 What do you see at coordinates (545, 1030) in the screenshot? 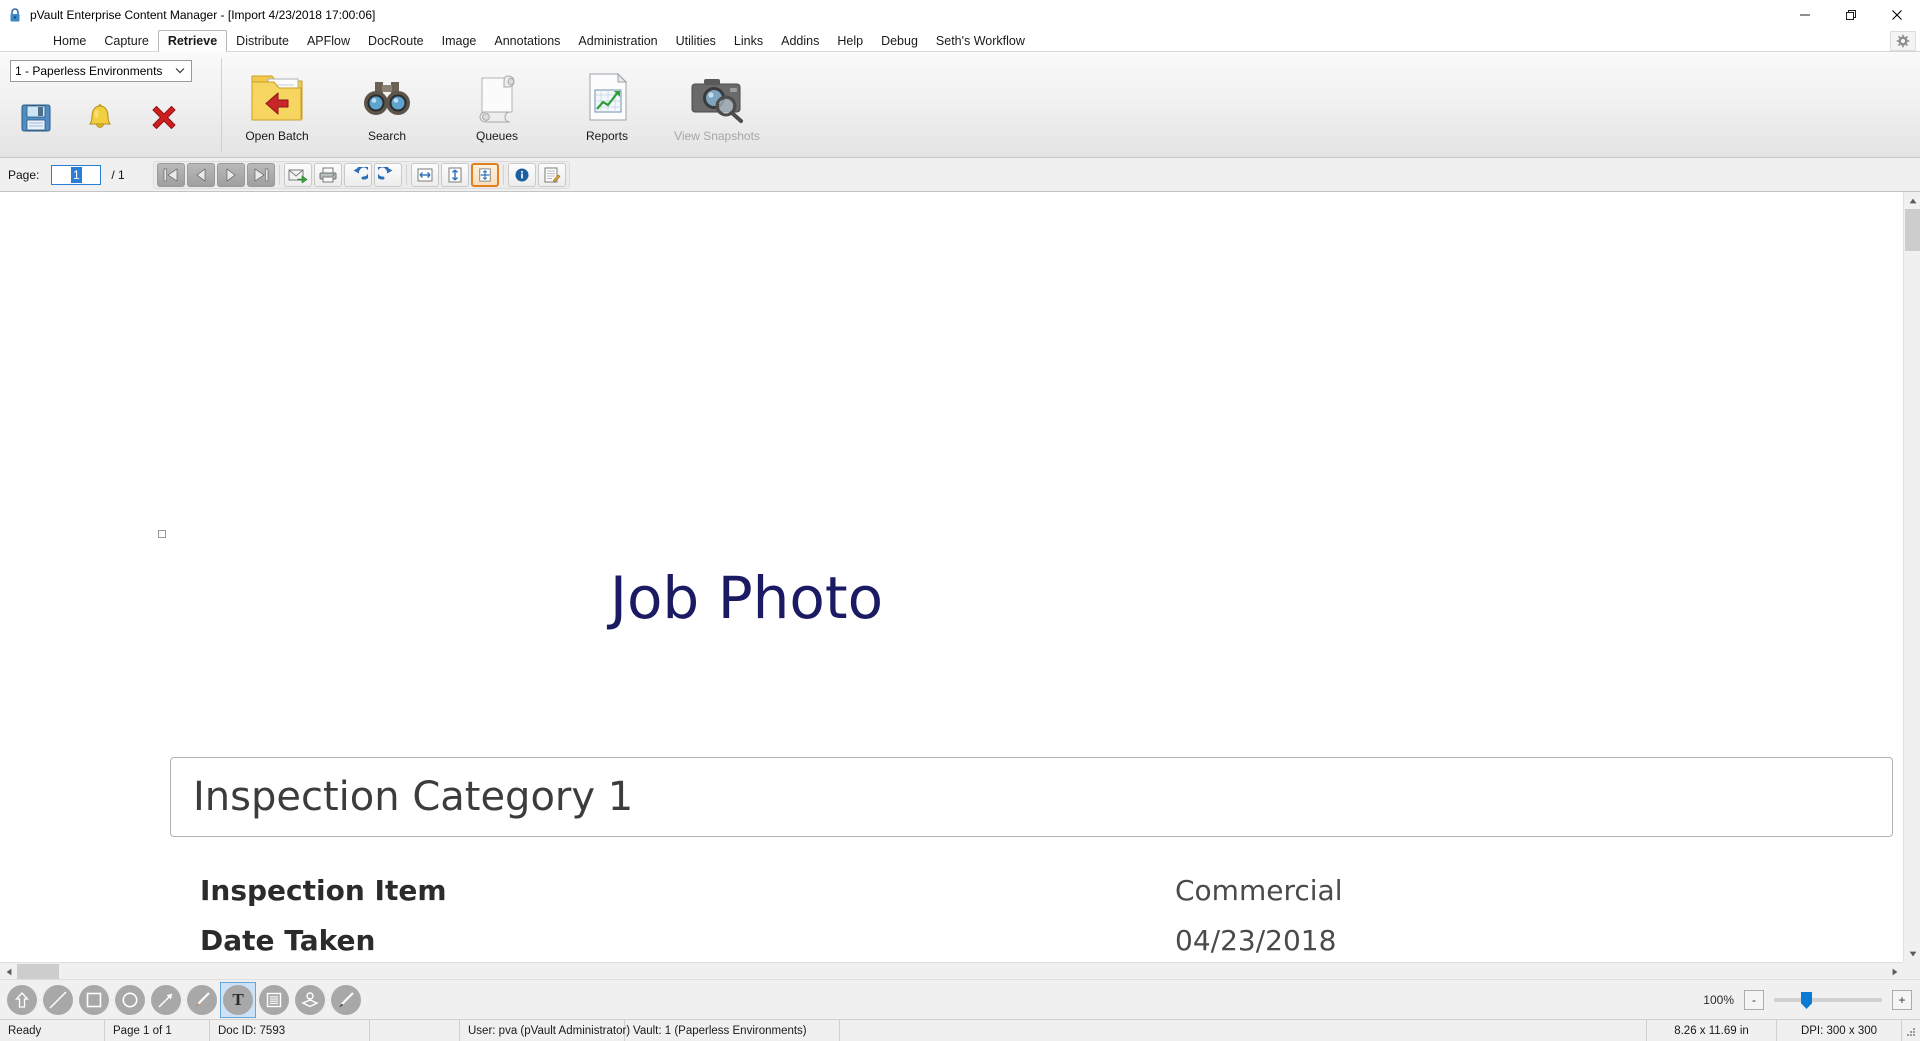
I see `status-user: User: pva (pVault Administrator)` at bounding box center [545, 1030].